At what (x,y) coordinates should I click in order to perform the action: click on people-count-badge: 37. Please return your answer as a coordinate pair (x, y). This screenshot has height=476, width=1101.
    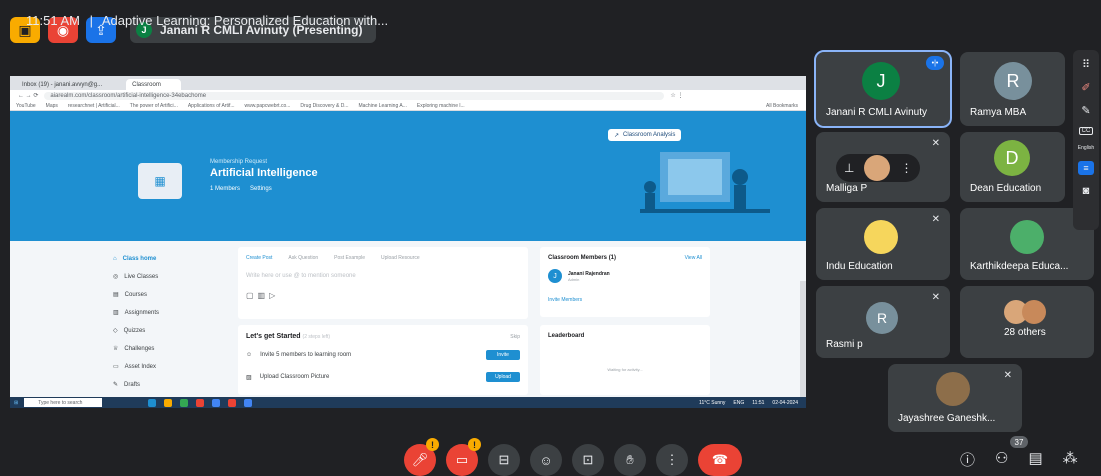
    Looking at the image, I should click on (1019, 442).